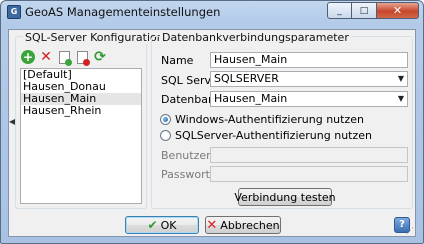 The width and height of the screenshot is (424, 244). I want to click on window-controls: _ □ ✕, so click(373, 10).